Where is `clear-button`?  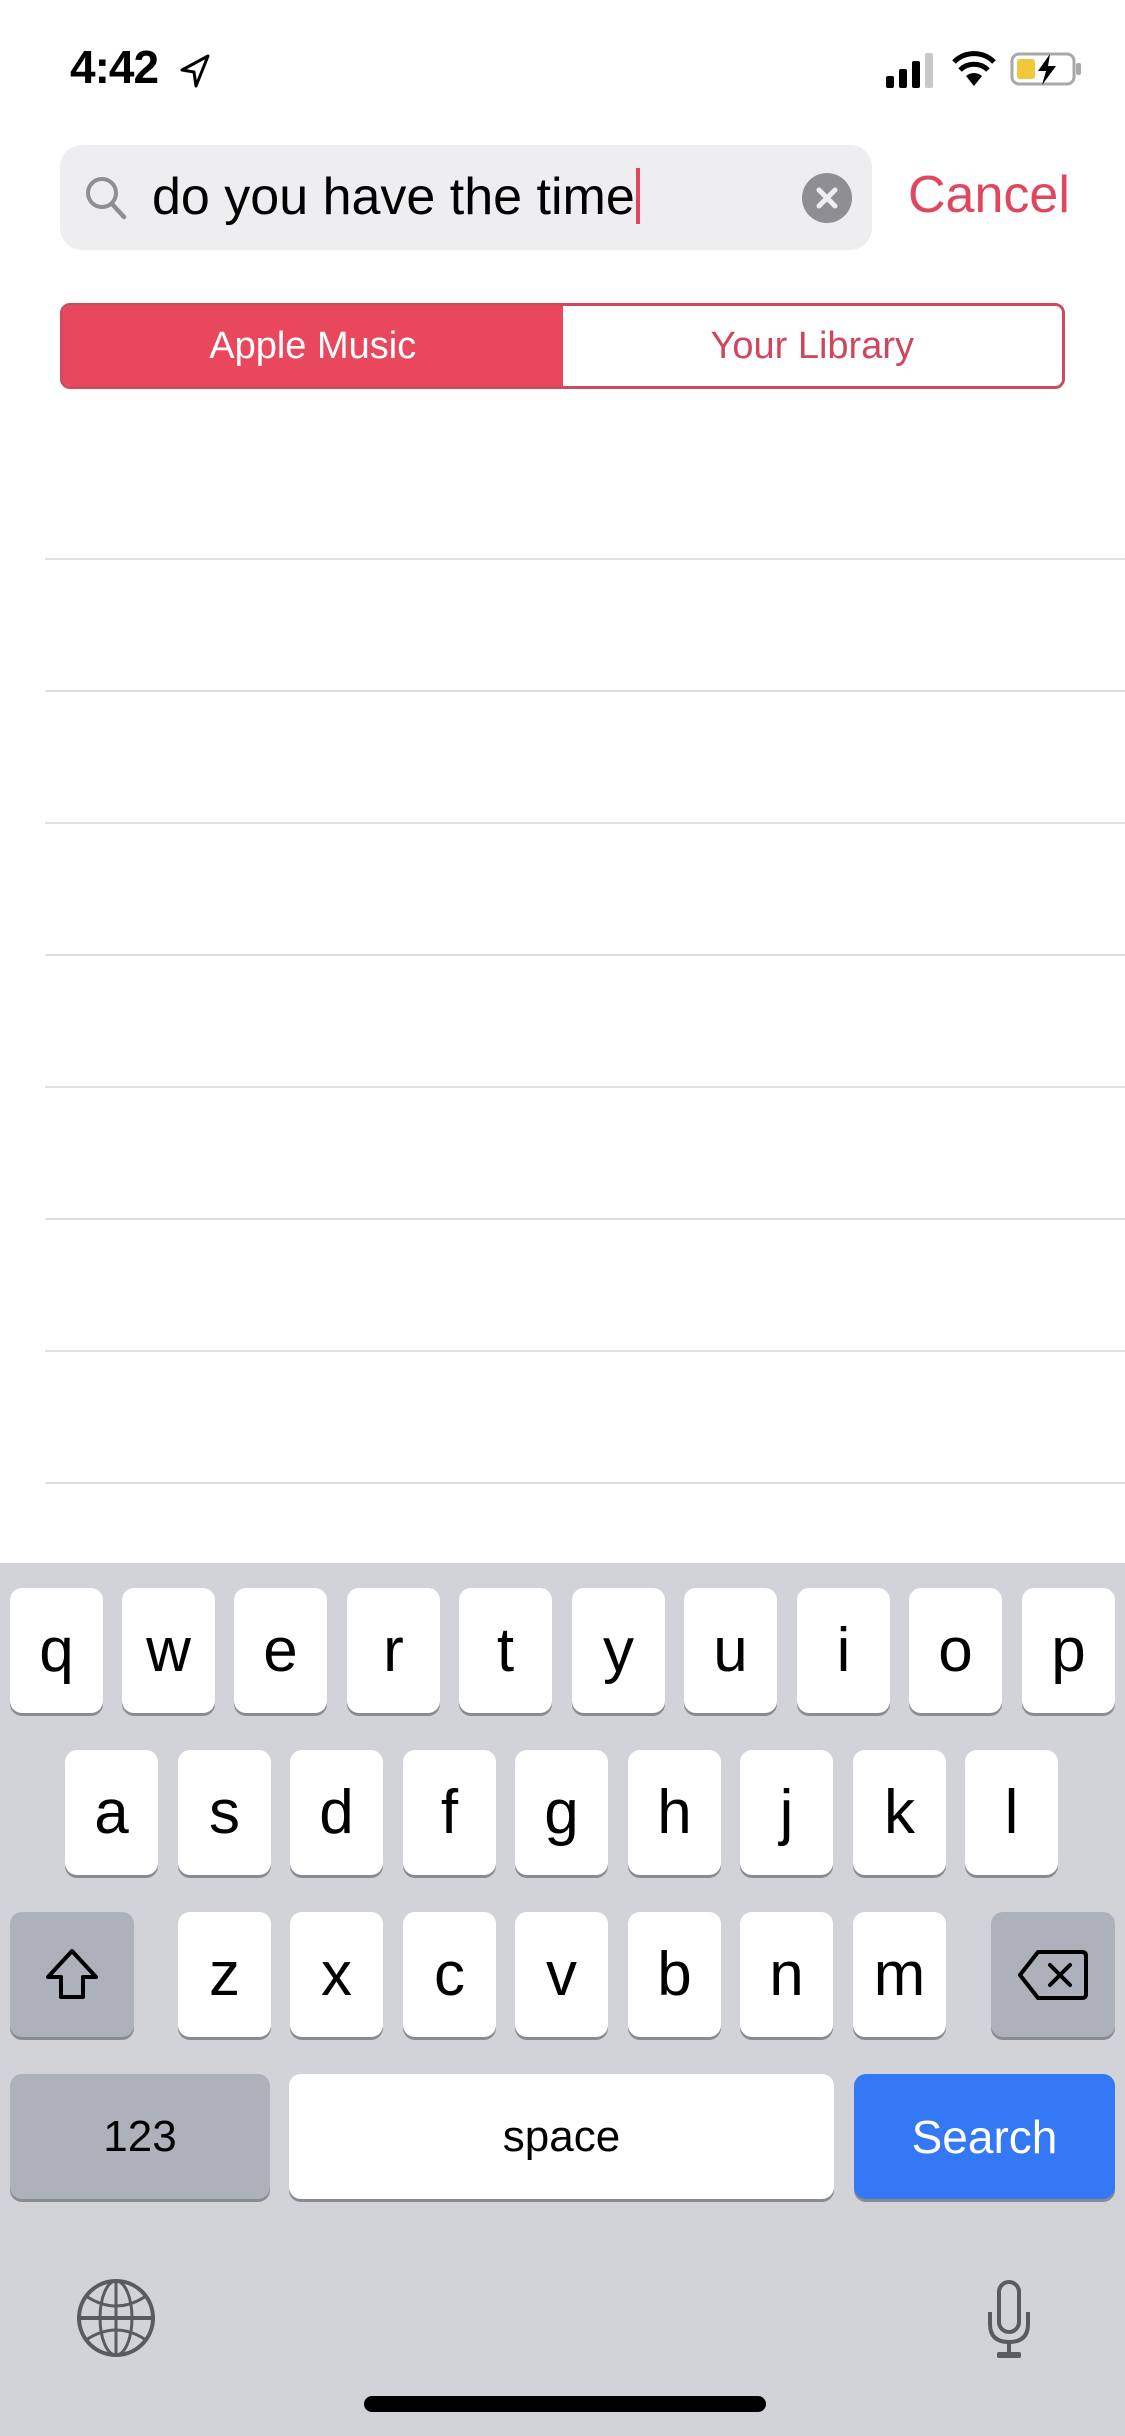 clear-button is located at coordinates (827, 198).